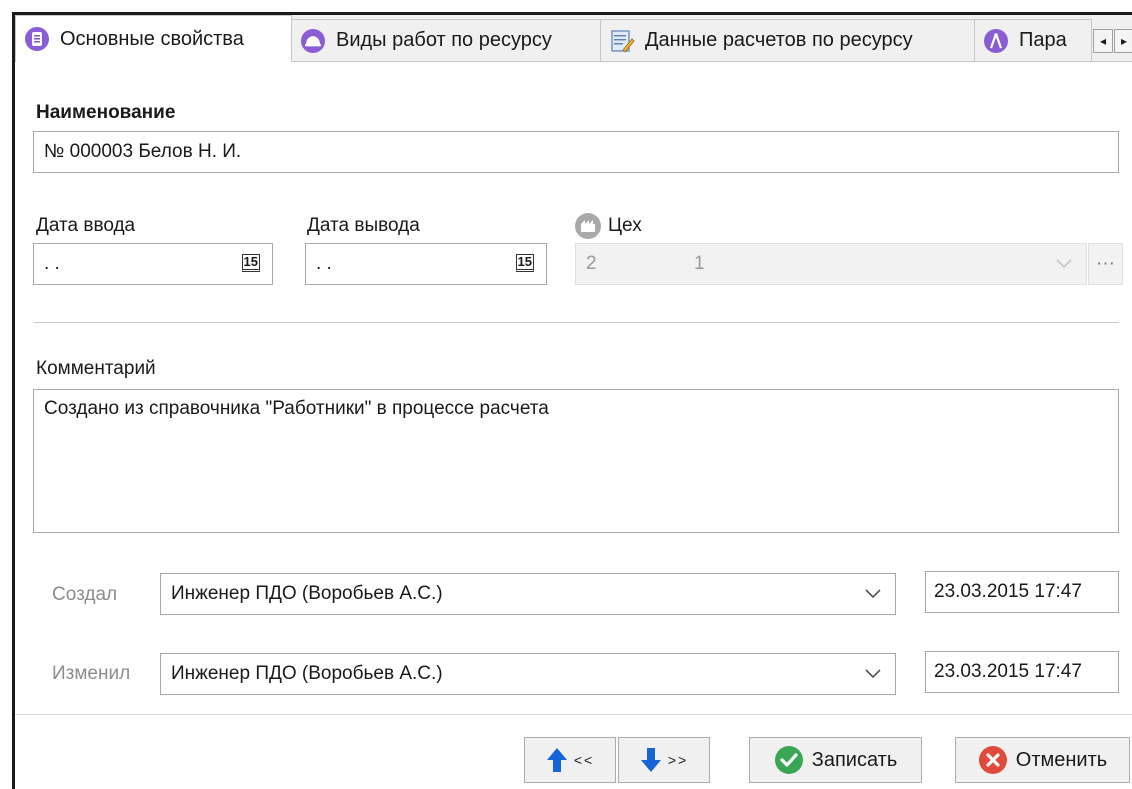  Describe the element at coordinates (779, 40) in the screenshot. I see `tab-label: Данные расчетов по ресурсу` at that location.